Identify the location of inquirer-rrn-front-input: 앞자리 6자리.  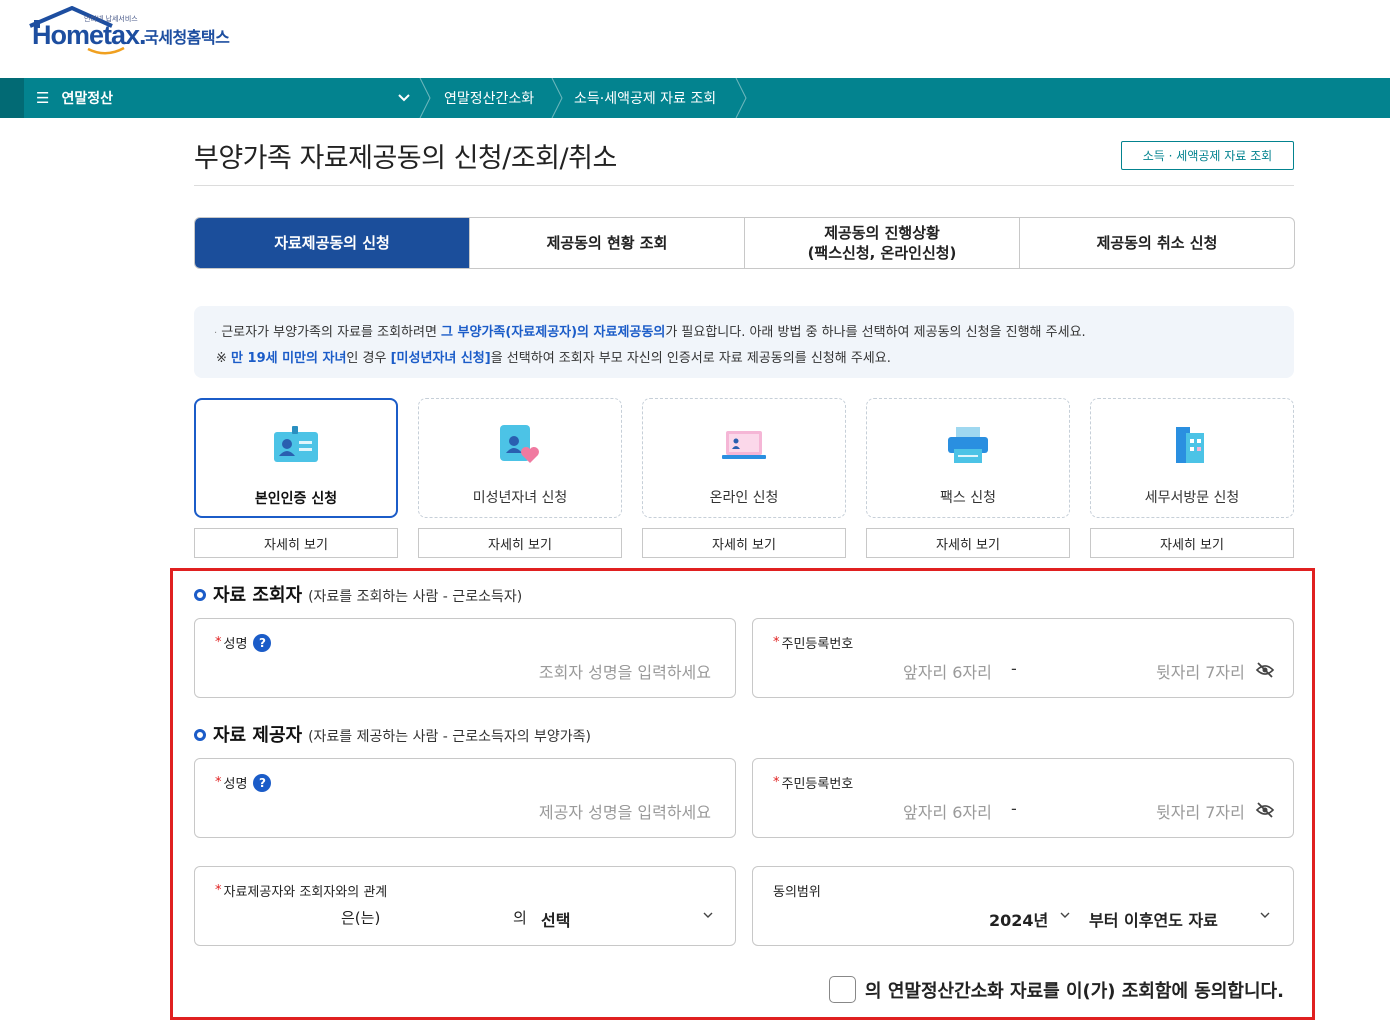
(947, 671).